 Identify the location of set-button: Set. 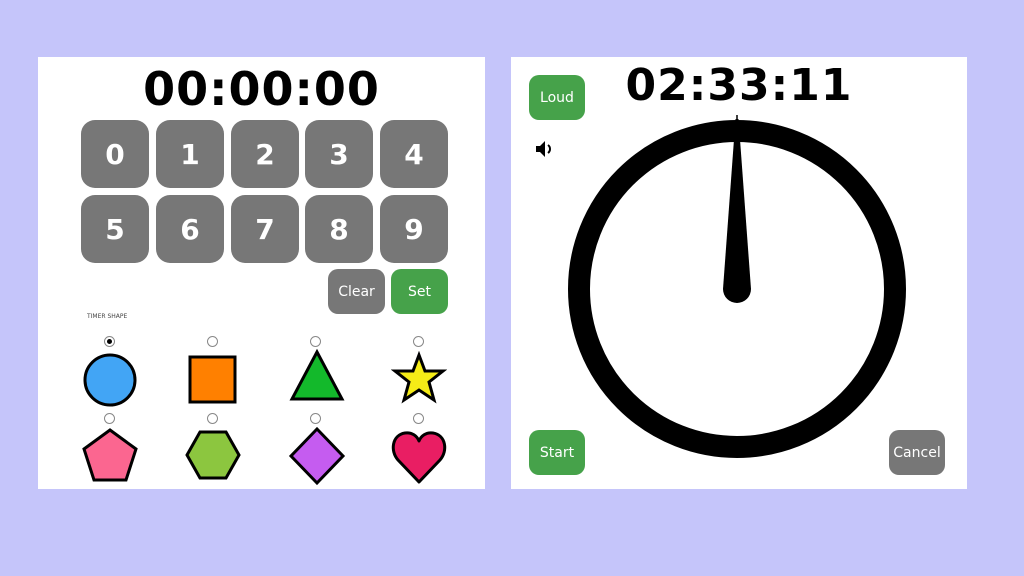
(419, 291).